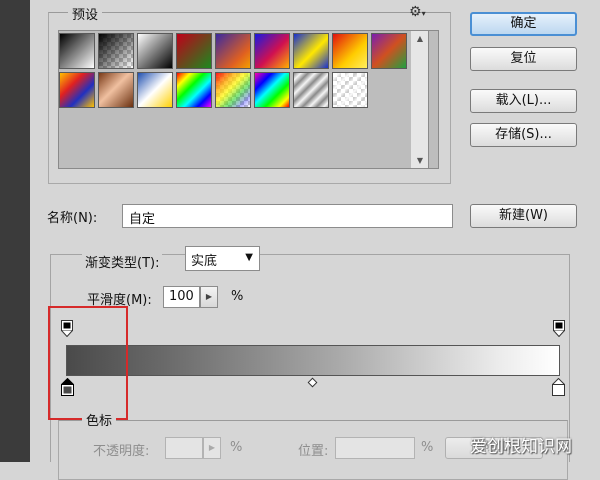 The image size is (600, 480). What do you see at coordinates (313, 360) in the screenshot?
I see `gradient-preview-bar` at bounding box center [313, 360].